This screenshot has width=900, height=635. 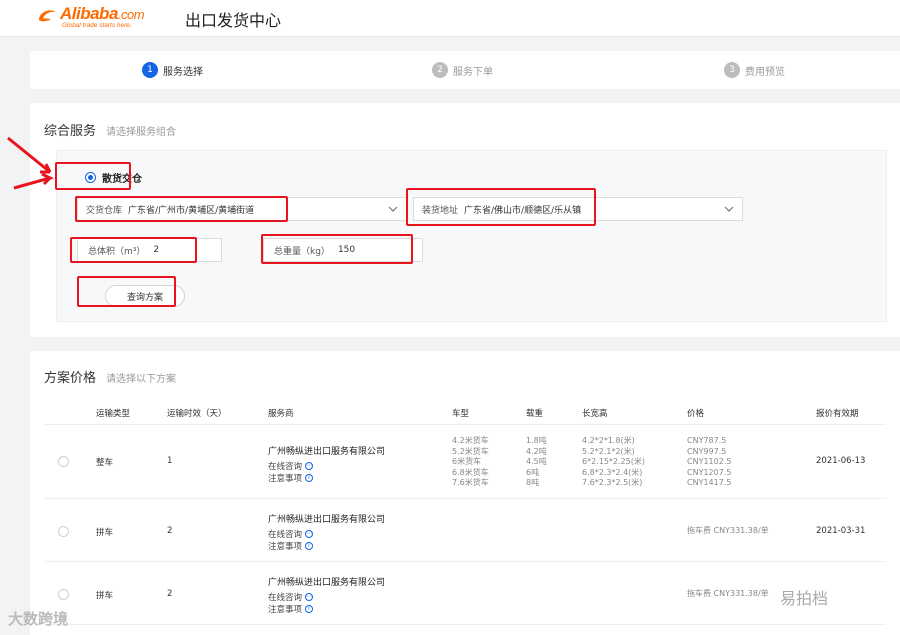 What do you see at coordinates (183, 72) in the screenshot?
I see `step-label: 服务选择` at bounding box center [183, 72].